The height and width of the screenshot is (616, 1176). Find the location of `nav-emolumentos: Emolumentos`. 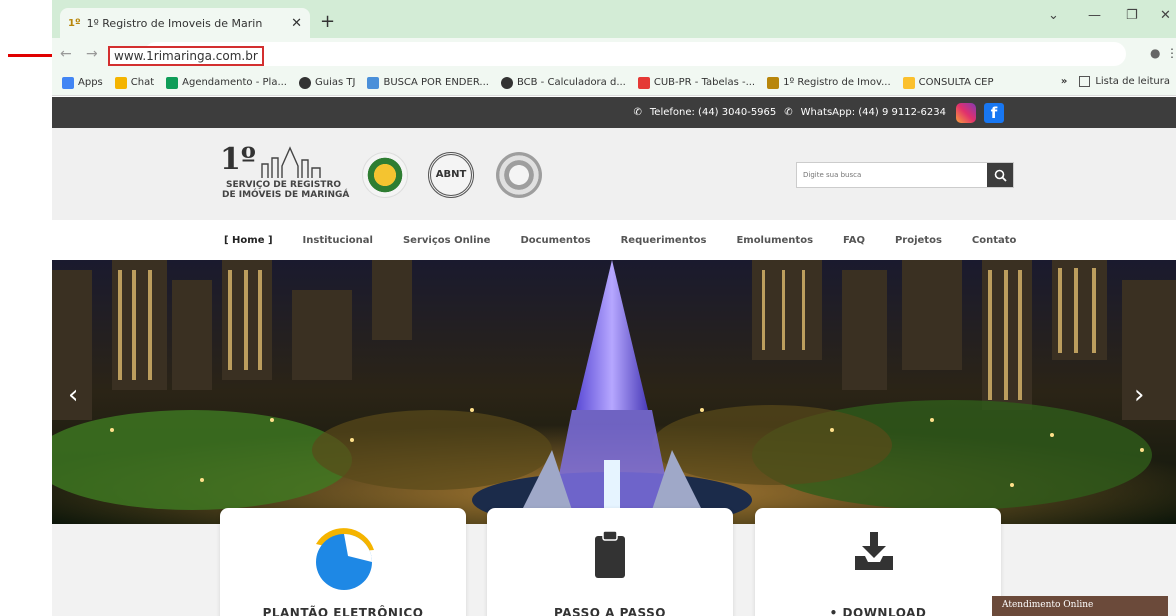

nav-emolumentos: Emolumentos is located at coordinates (774, 240).